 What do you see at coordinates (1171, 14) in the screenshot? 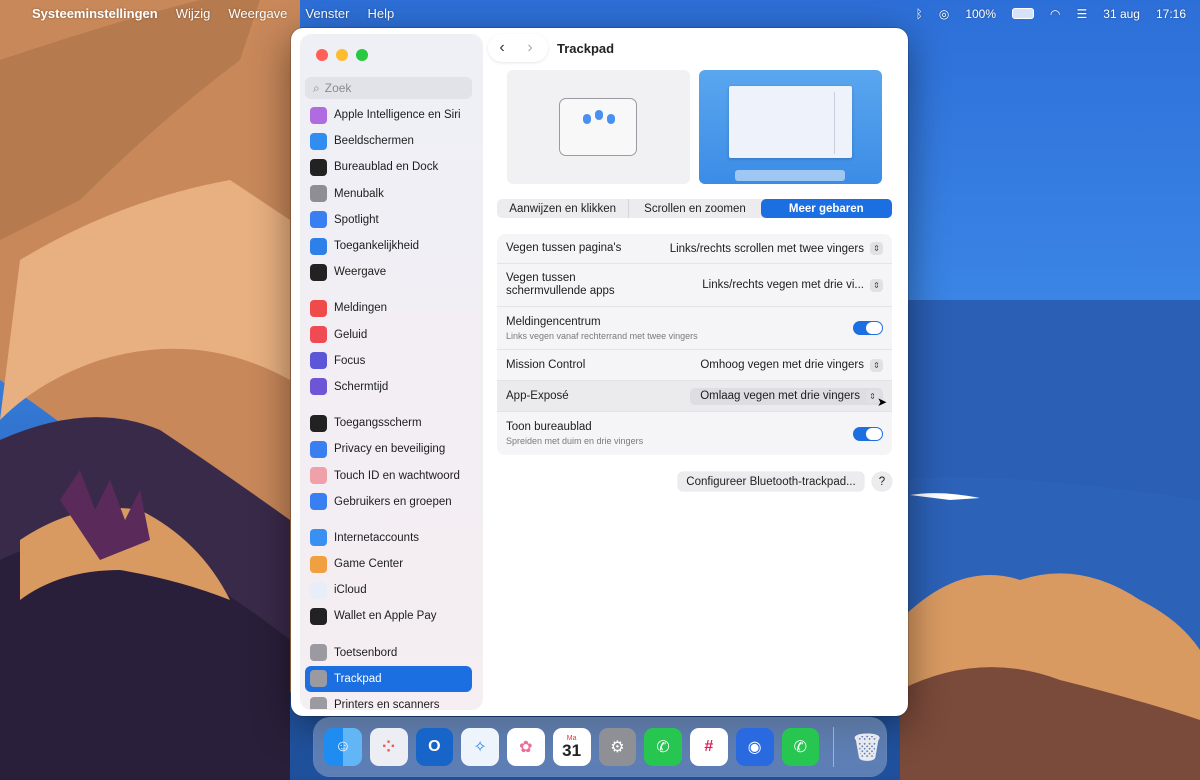
I see `menu-time: 17:16` at bounding box center [1171, 14].